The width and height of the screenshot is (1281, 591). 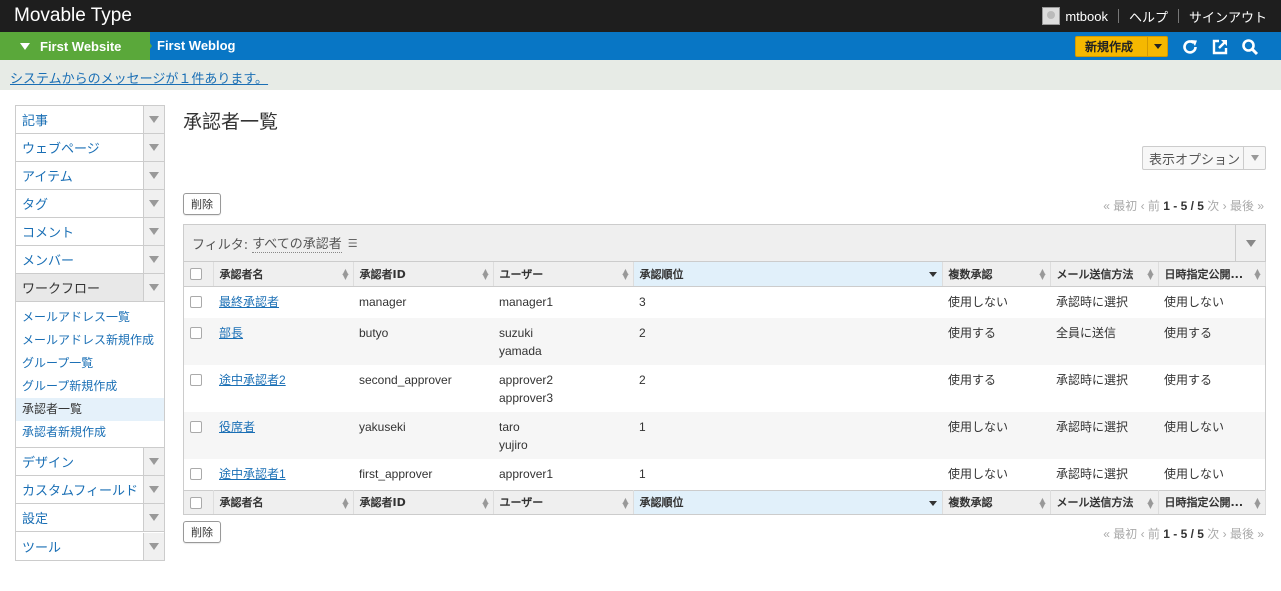 What do you see at coordinates (241, 503) in the screenshot?
I see `column-label: 承認者名` at bounding box center [241, 503].